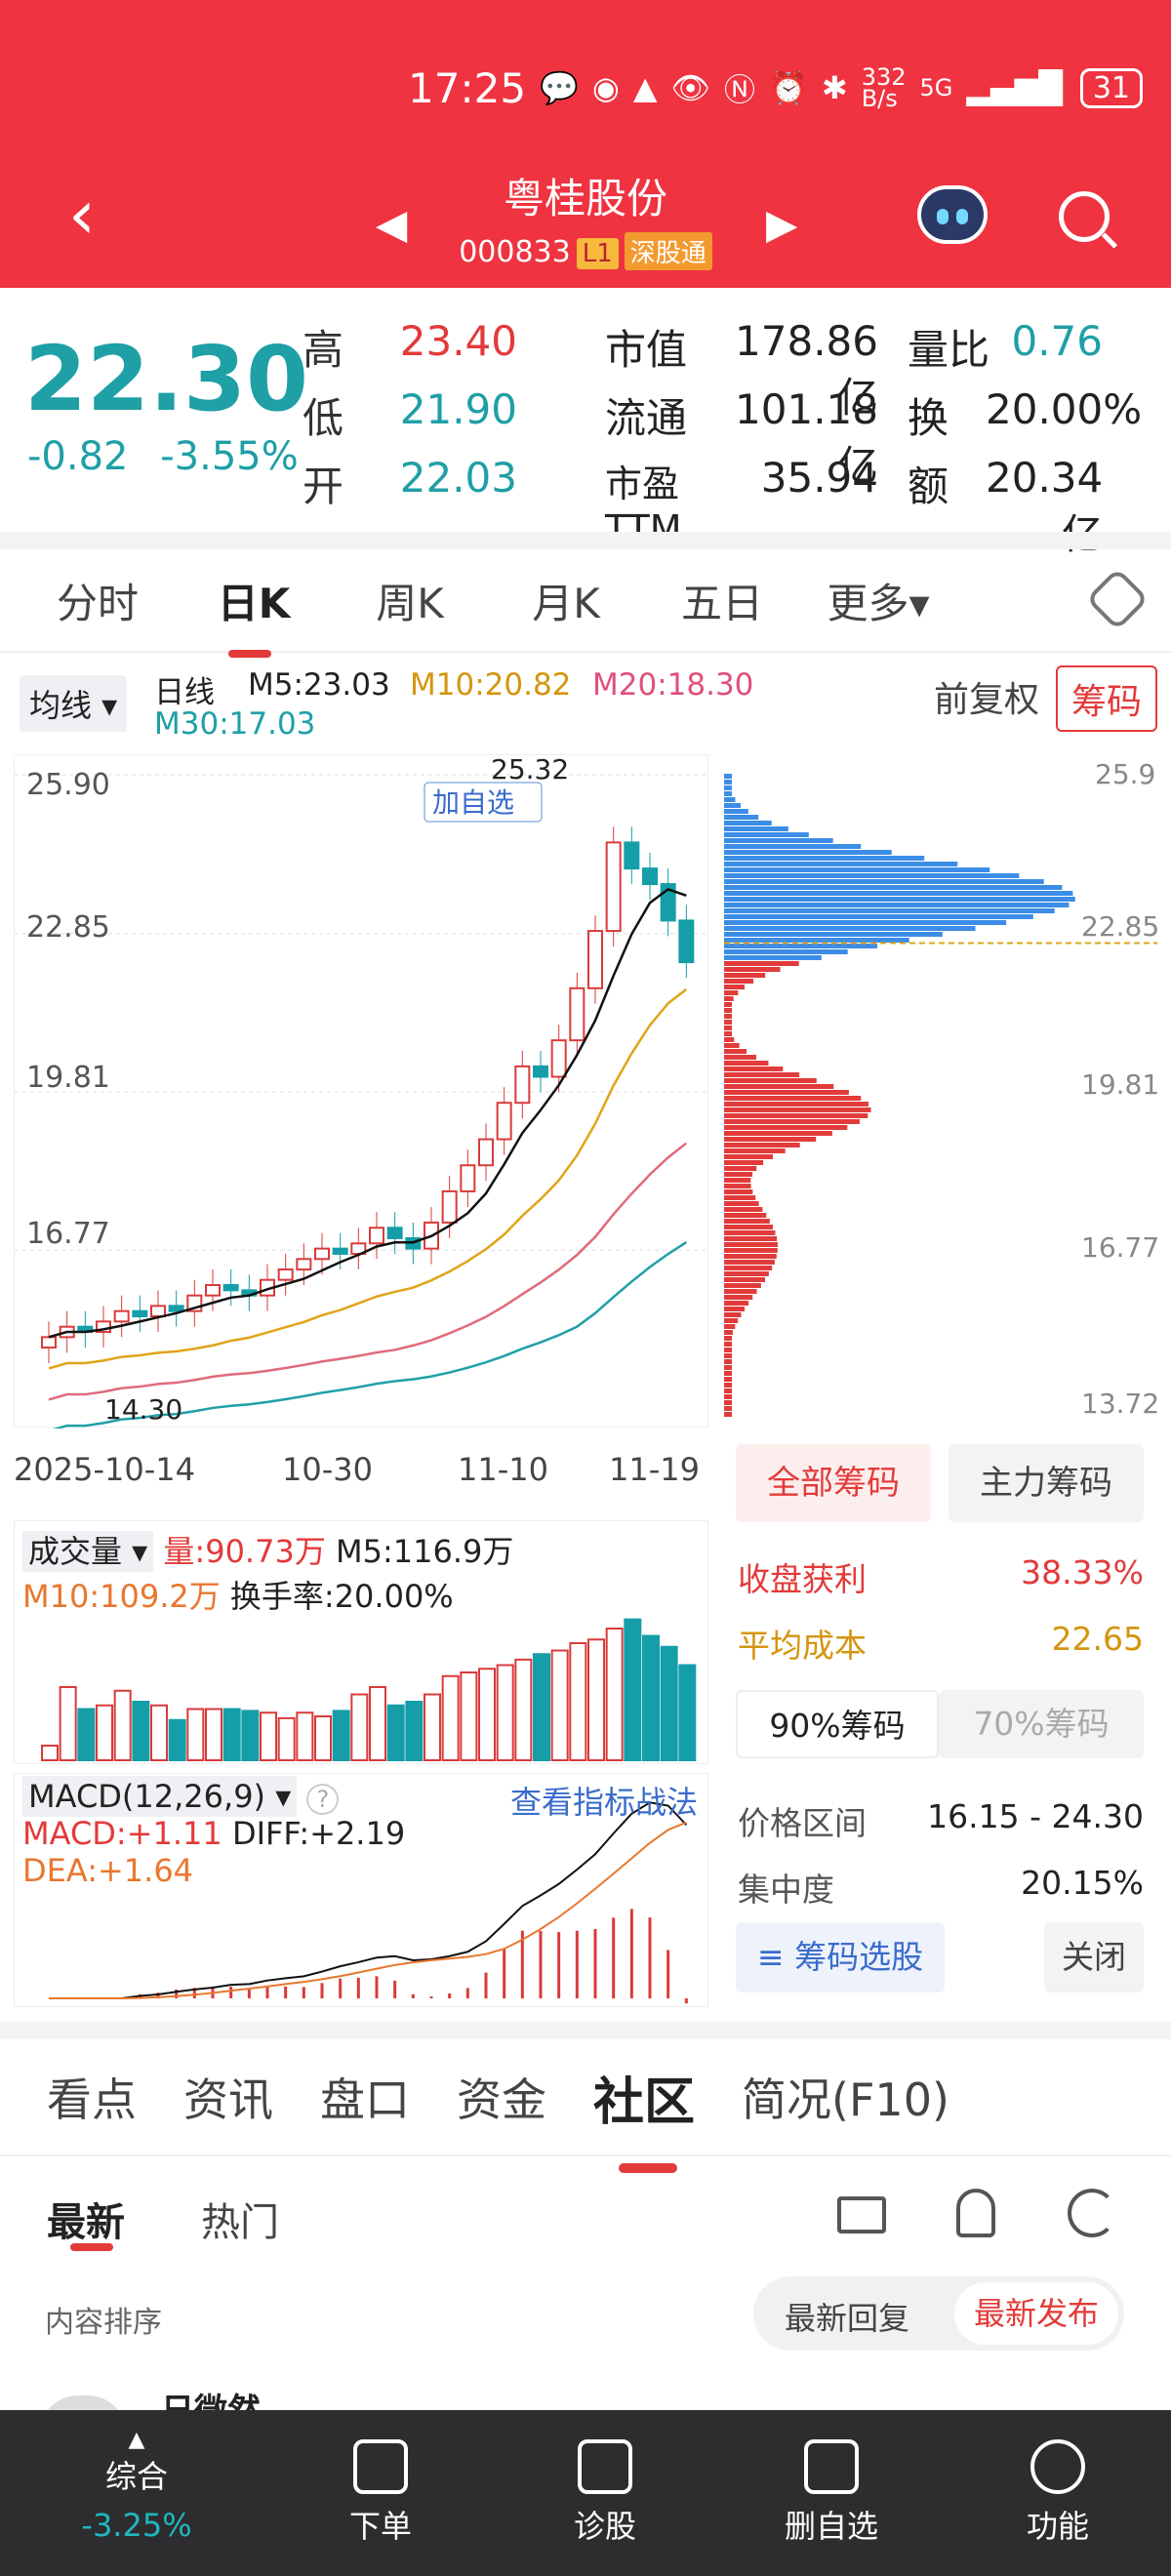 The image size is (1171, 2576). I want to click on vr-value: 0.76, so click(1057, 341).